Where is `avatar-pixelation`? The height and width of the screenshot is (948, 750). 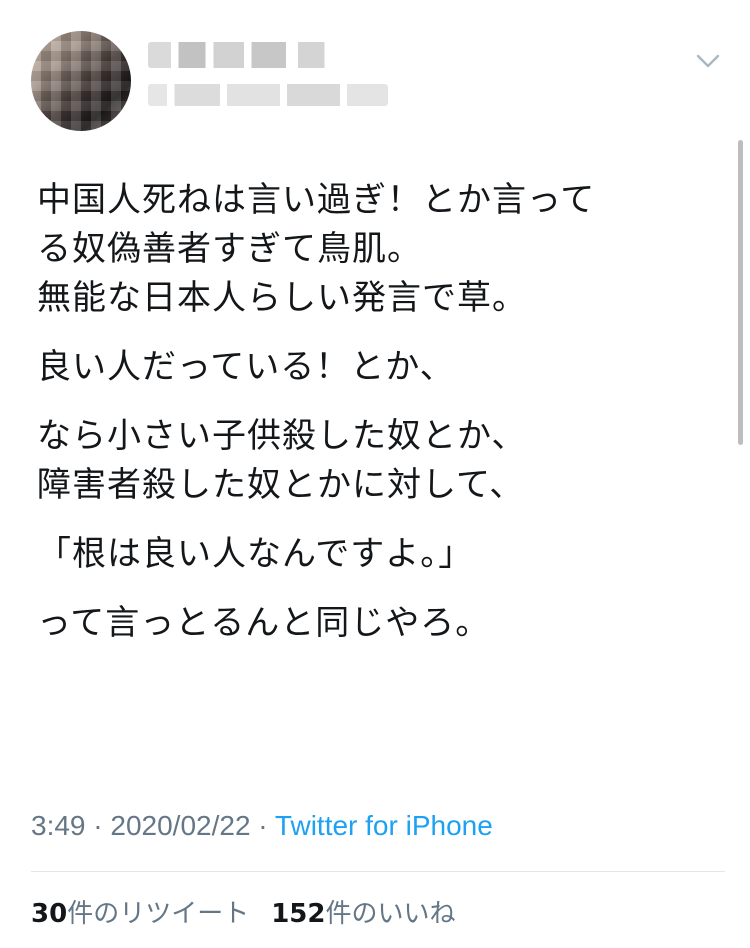 avatar-pixelation is located at coordinates (81, 81).